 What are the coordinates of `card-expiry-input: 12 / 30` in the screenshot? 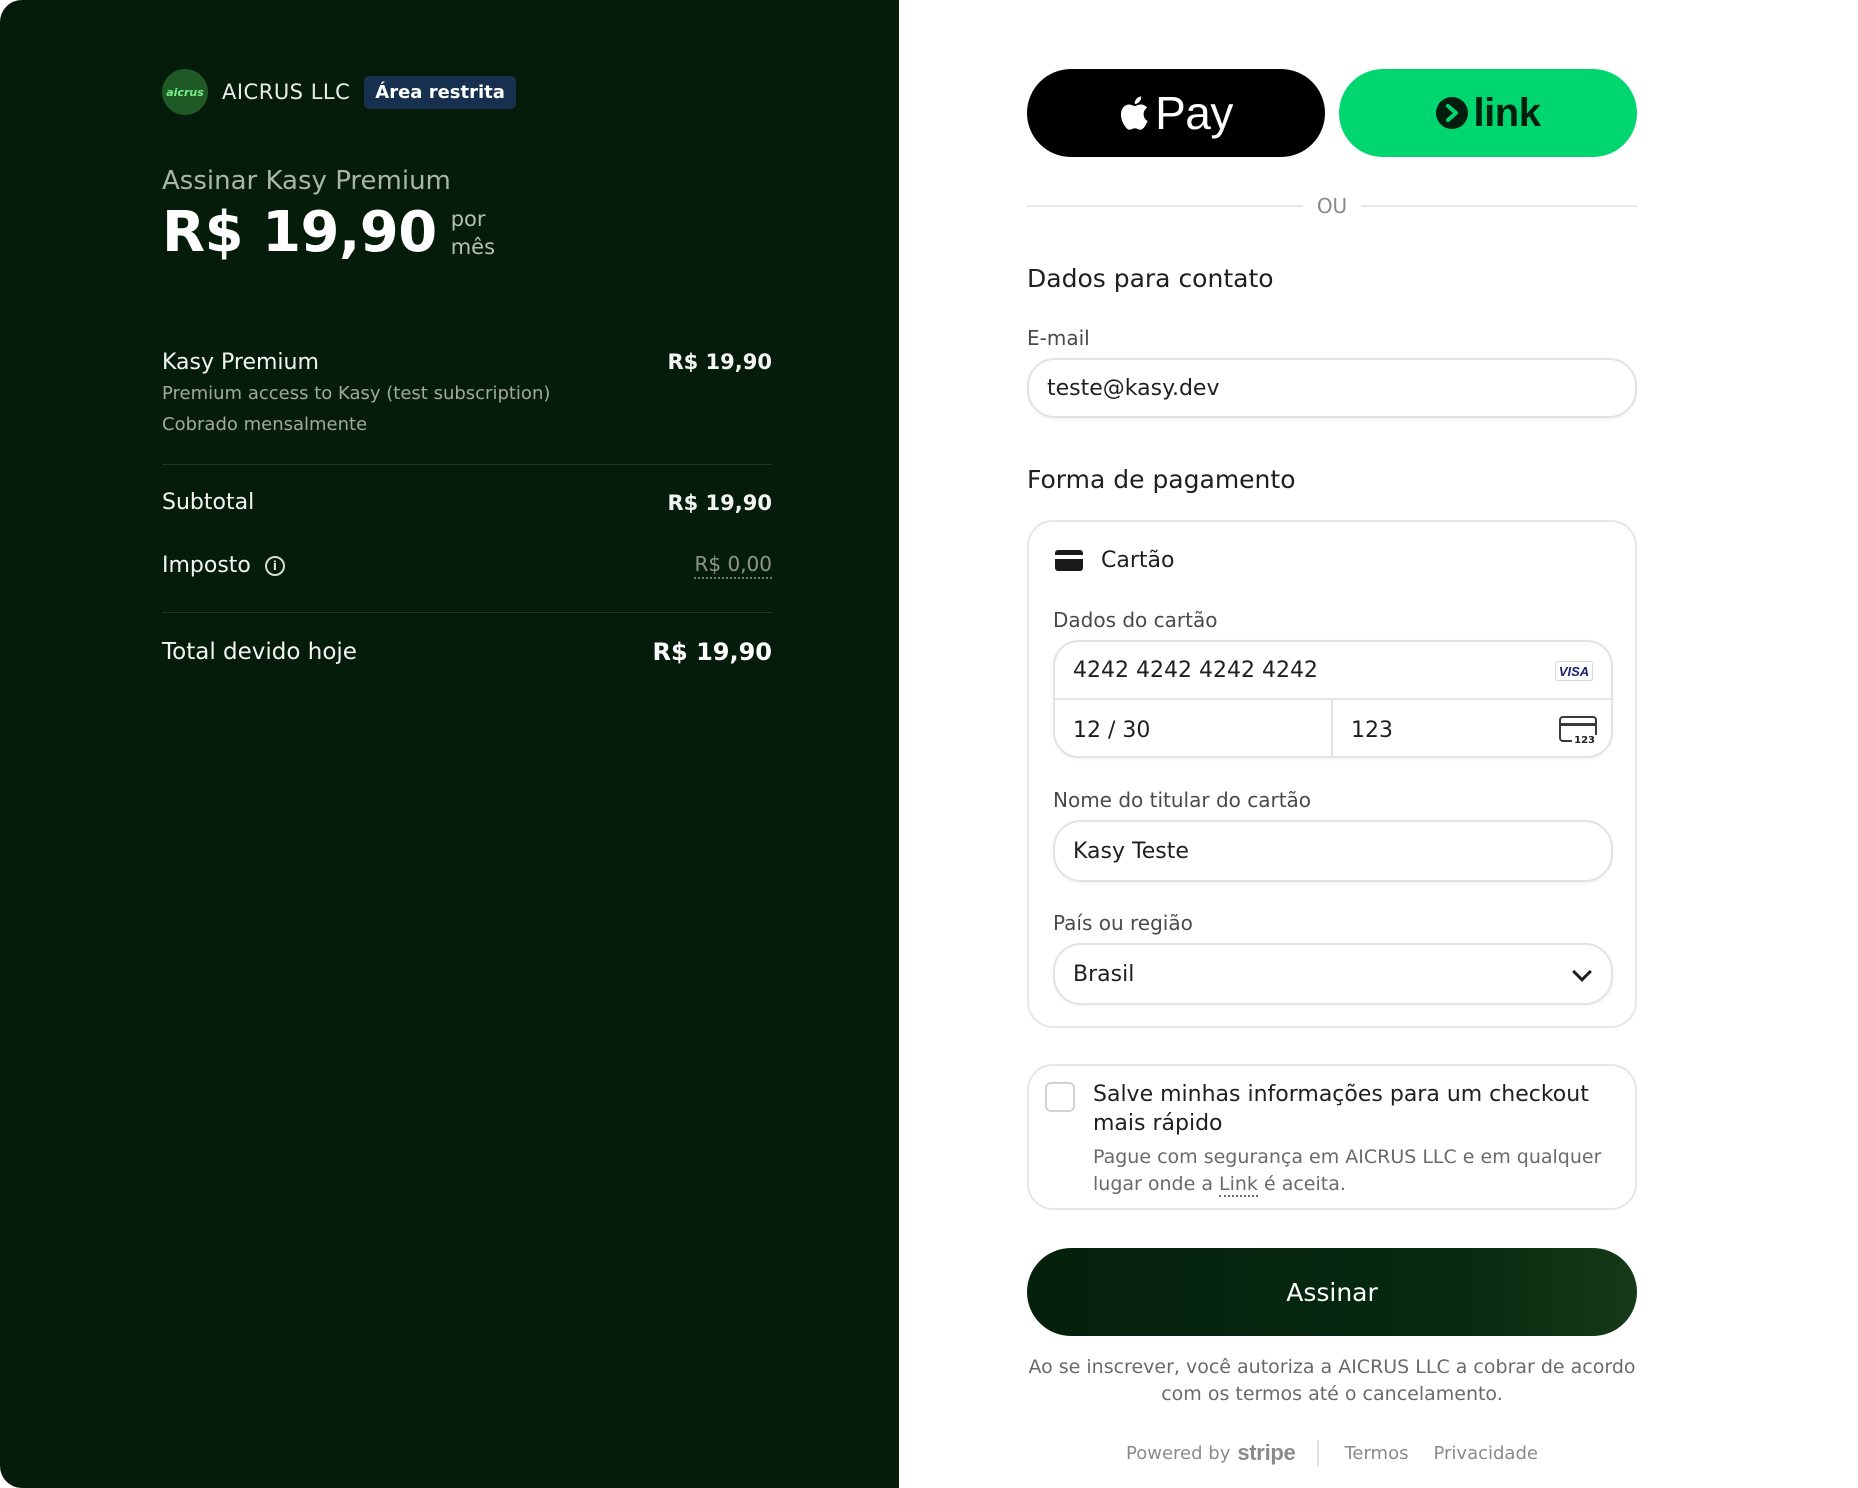 It's located at (1194, 728).